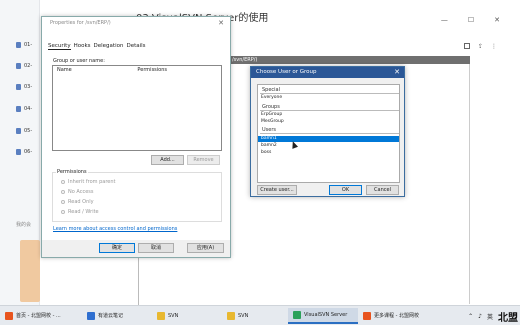 This screenshot has width=520, height=325. What do you see at coordinates (329, 90) in the screenshot?
I see `section-special: Special` at bounding box center [329, 90].